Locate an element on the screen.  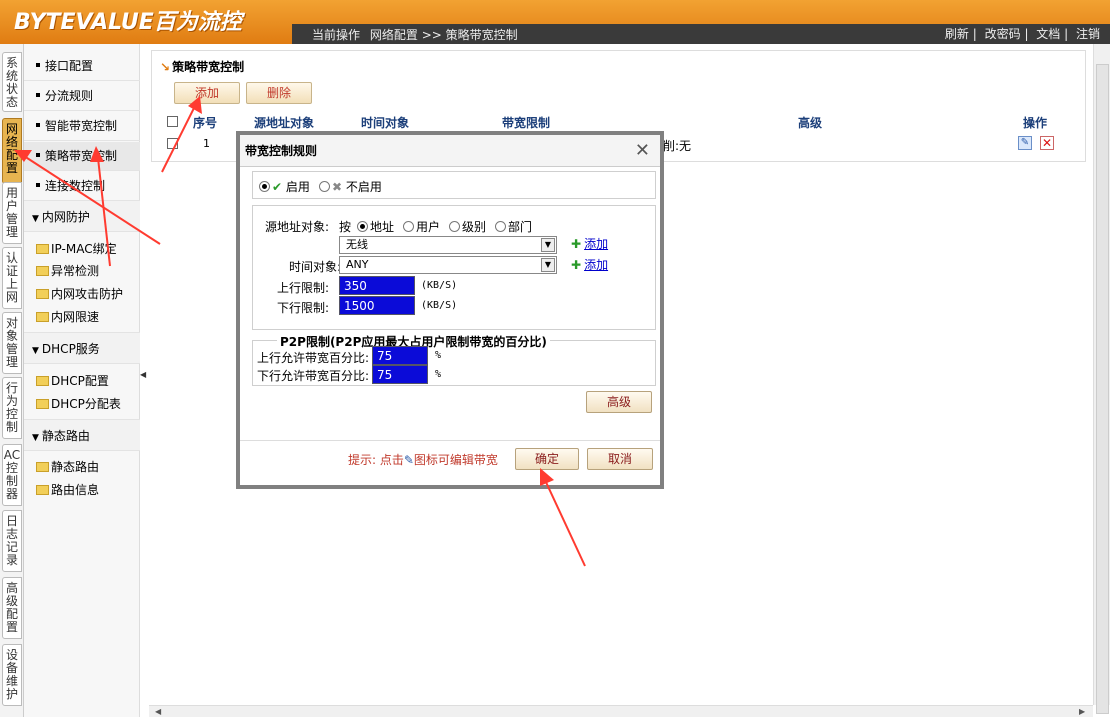
p2p-upload-unit: % is located at coordinates (438, 355).